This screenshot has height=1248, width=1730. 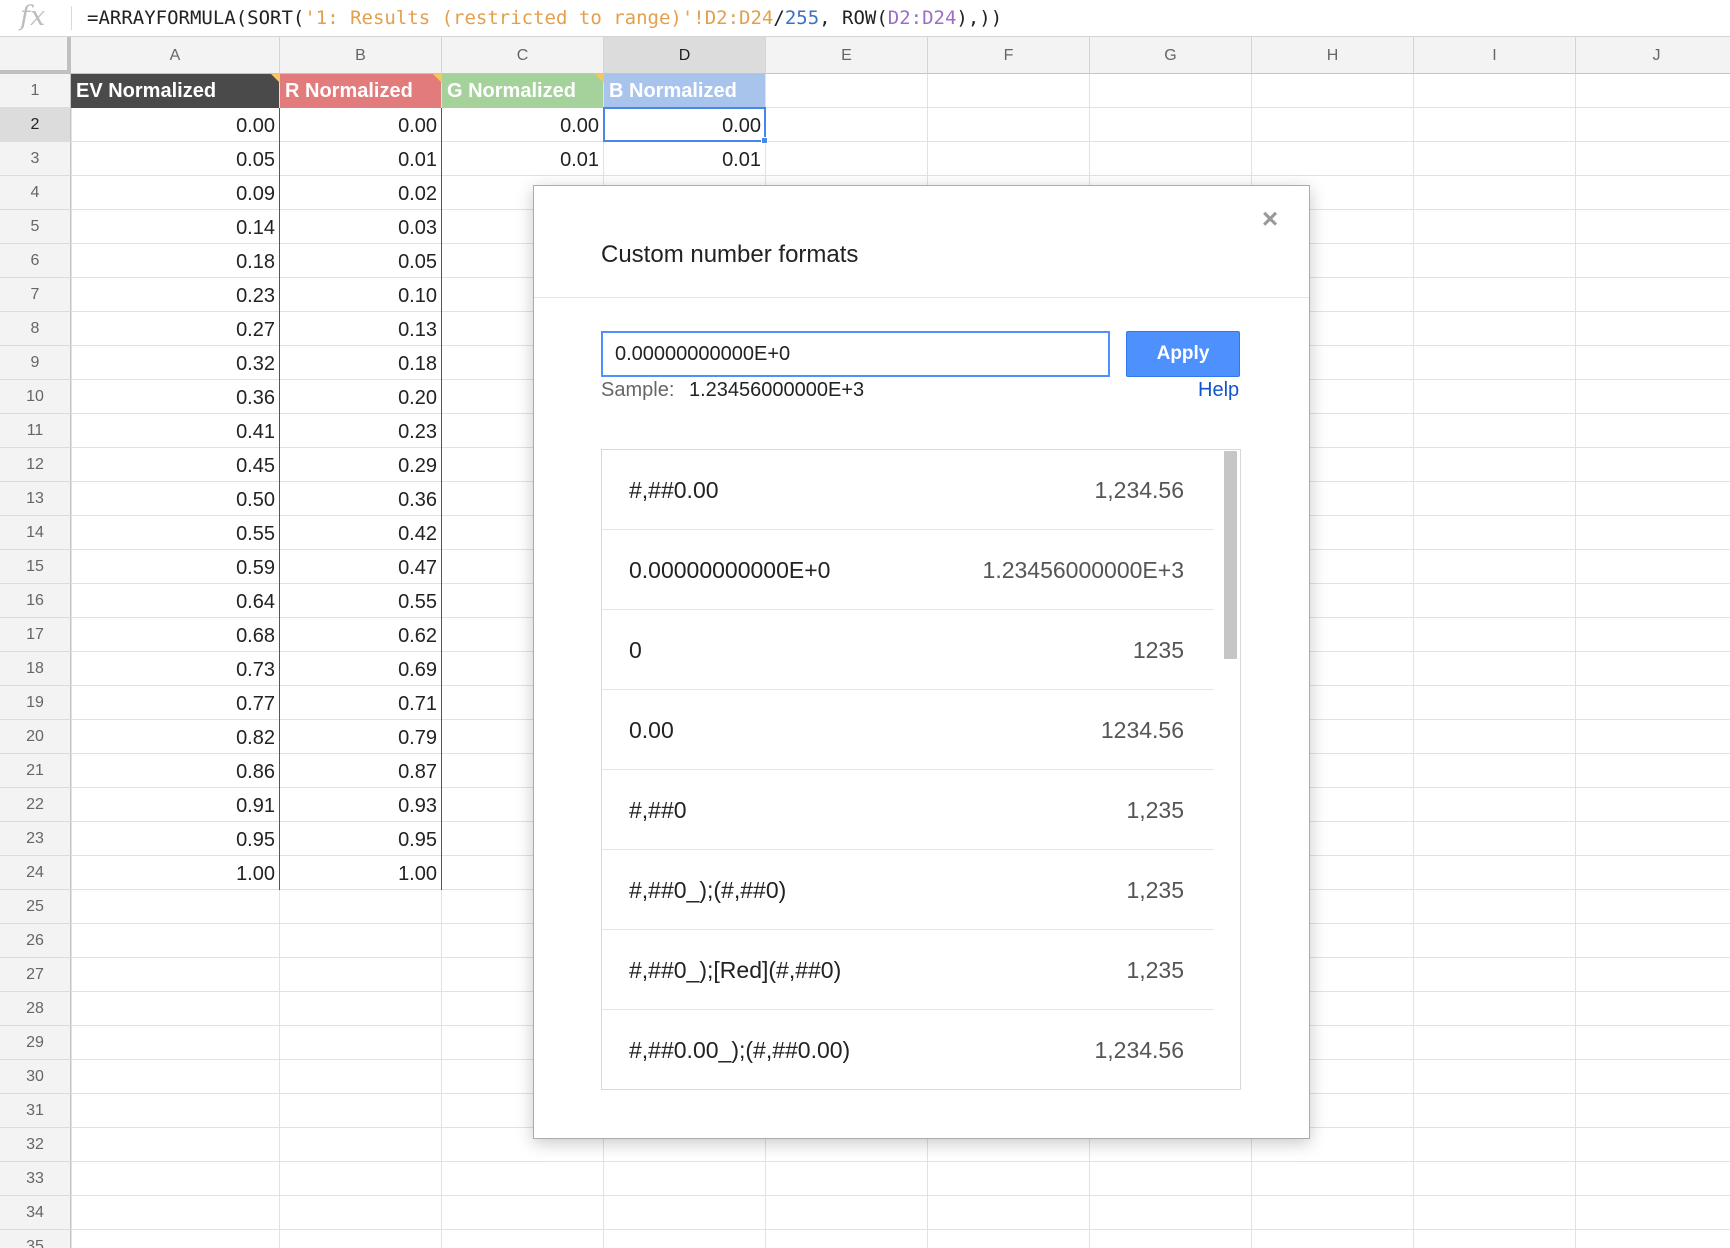 What do you see at coordinates (35, 1239) in the screenshot?
I see `row-header-35: 35` at bounding box center [35, 1239].